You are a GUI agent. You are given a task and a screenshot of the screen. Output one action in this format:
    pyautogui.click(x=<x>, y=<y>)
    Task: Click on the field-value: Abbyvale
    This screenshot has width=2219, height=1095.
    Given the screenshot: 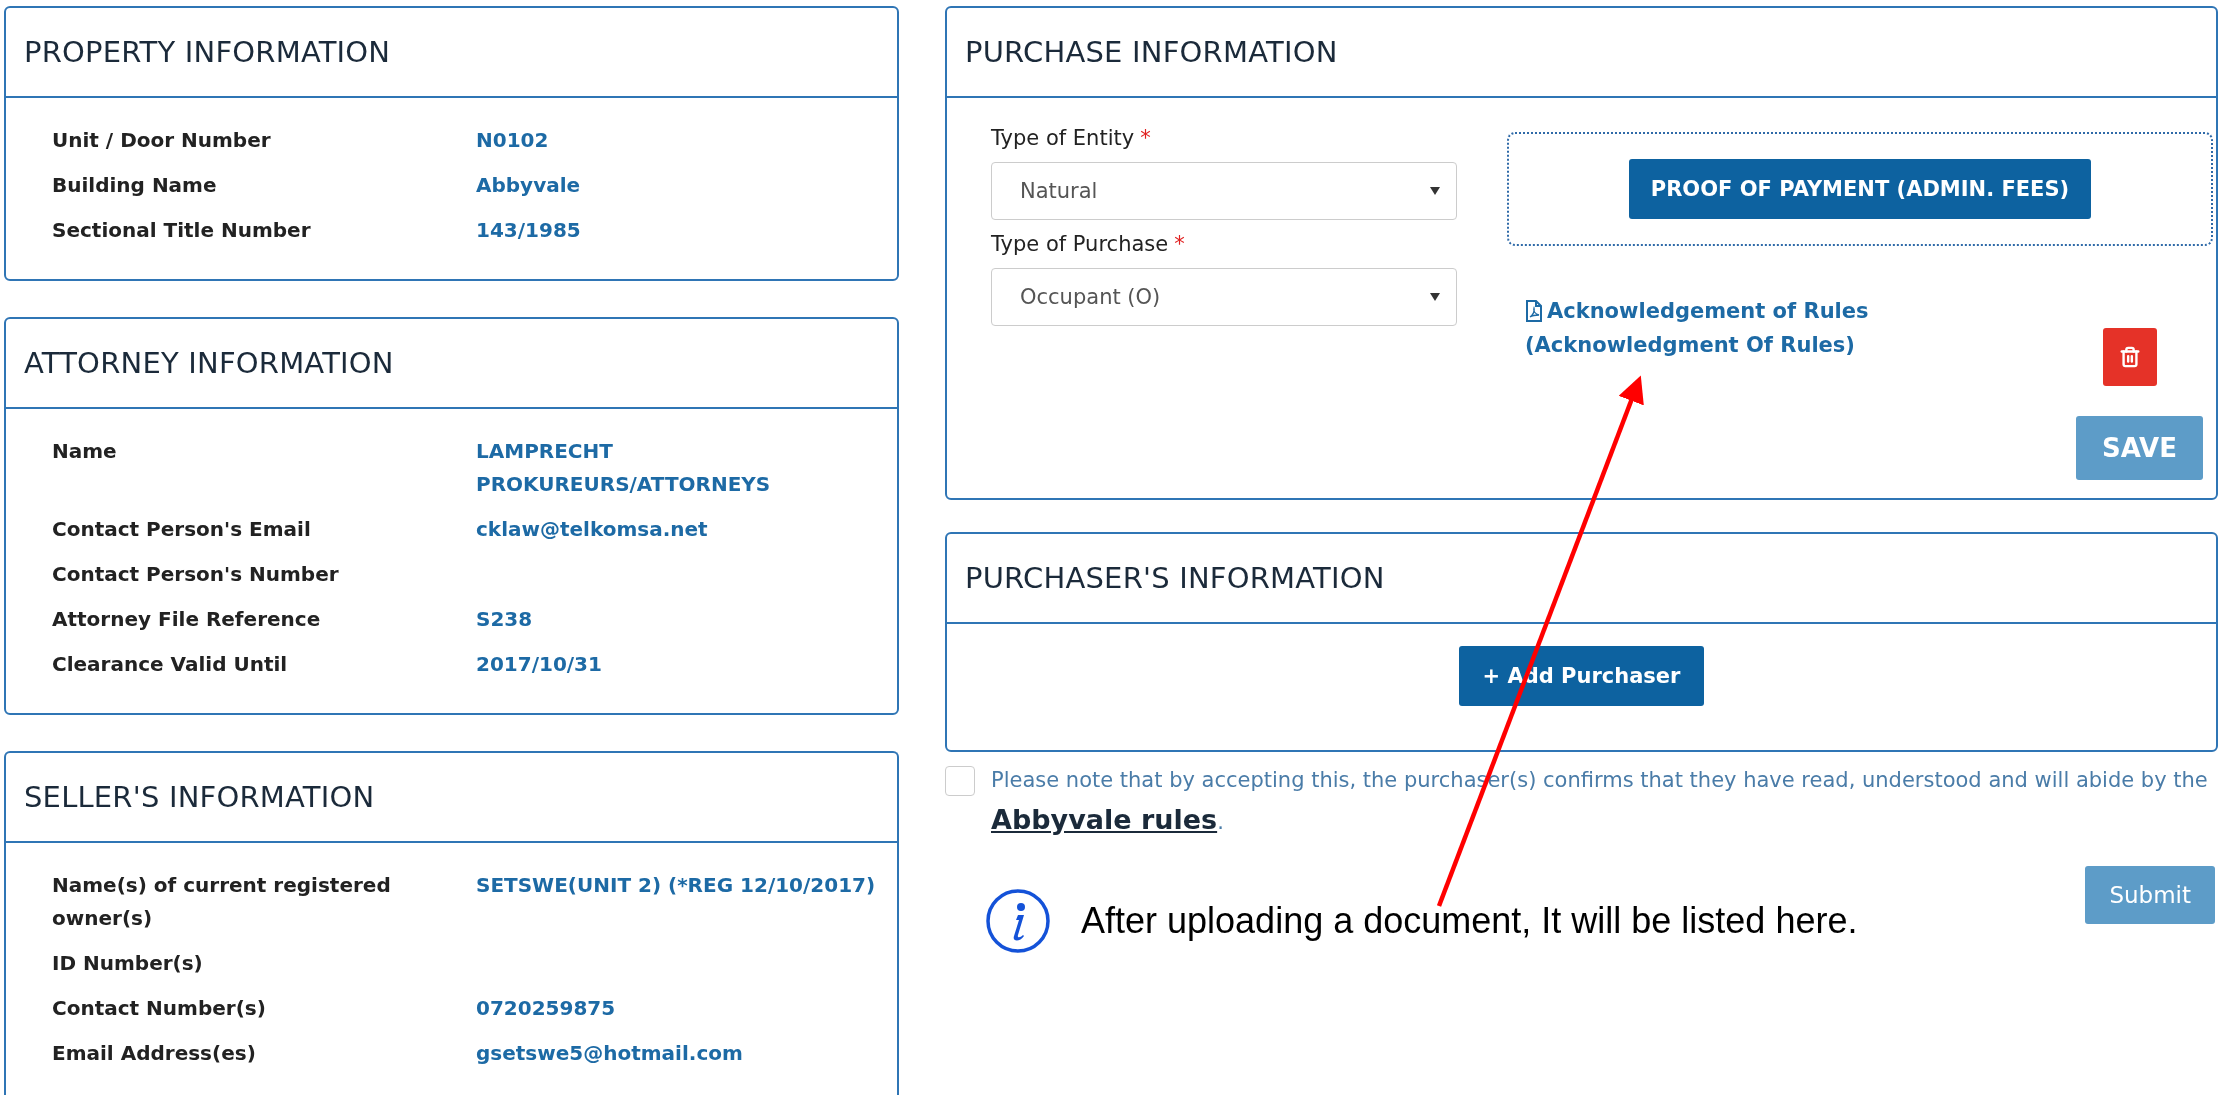 What is the action you would take?
    pyautogui.click(x=529, y=185)
    